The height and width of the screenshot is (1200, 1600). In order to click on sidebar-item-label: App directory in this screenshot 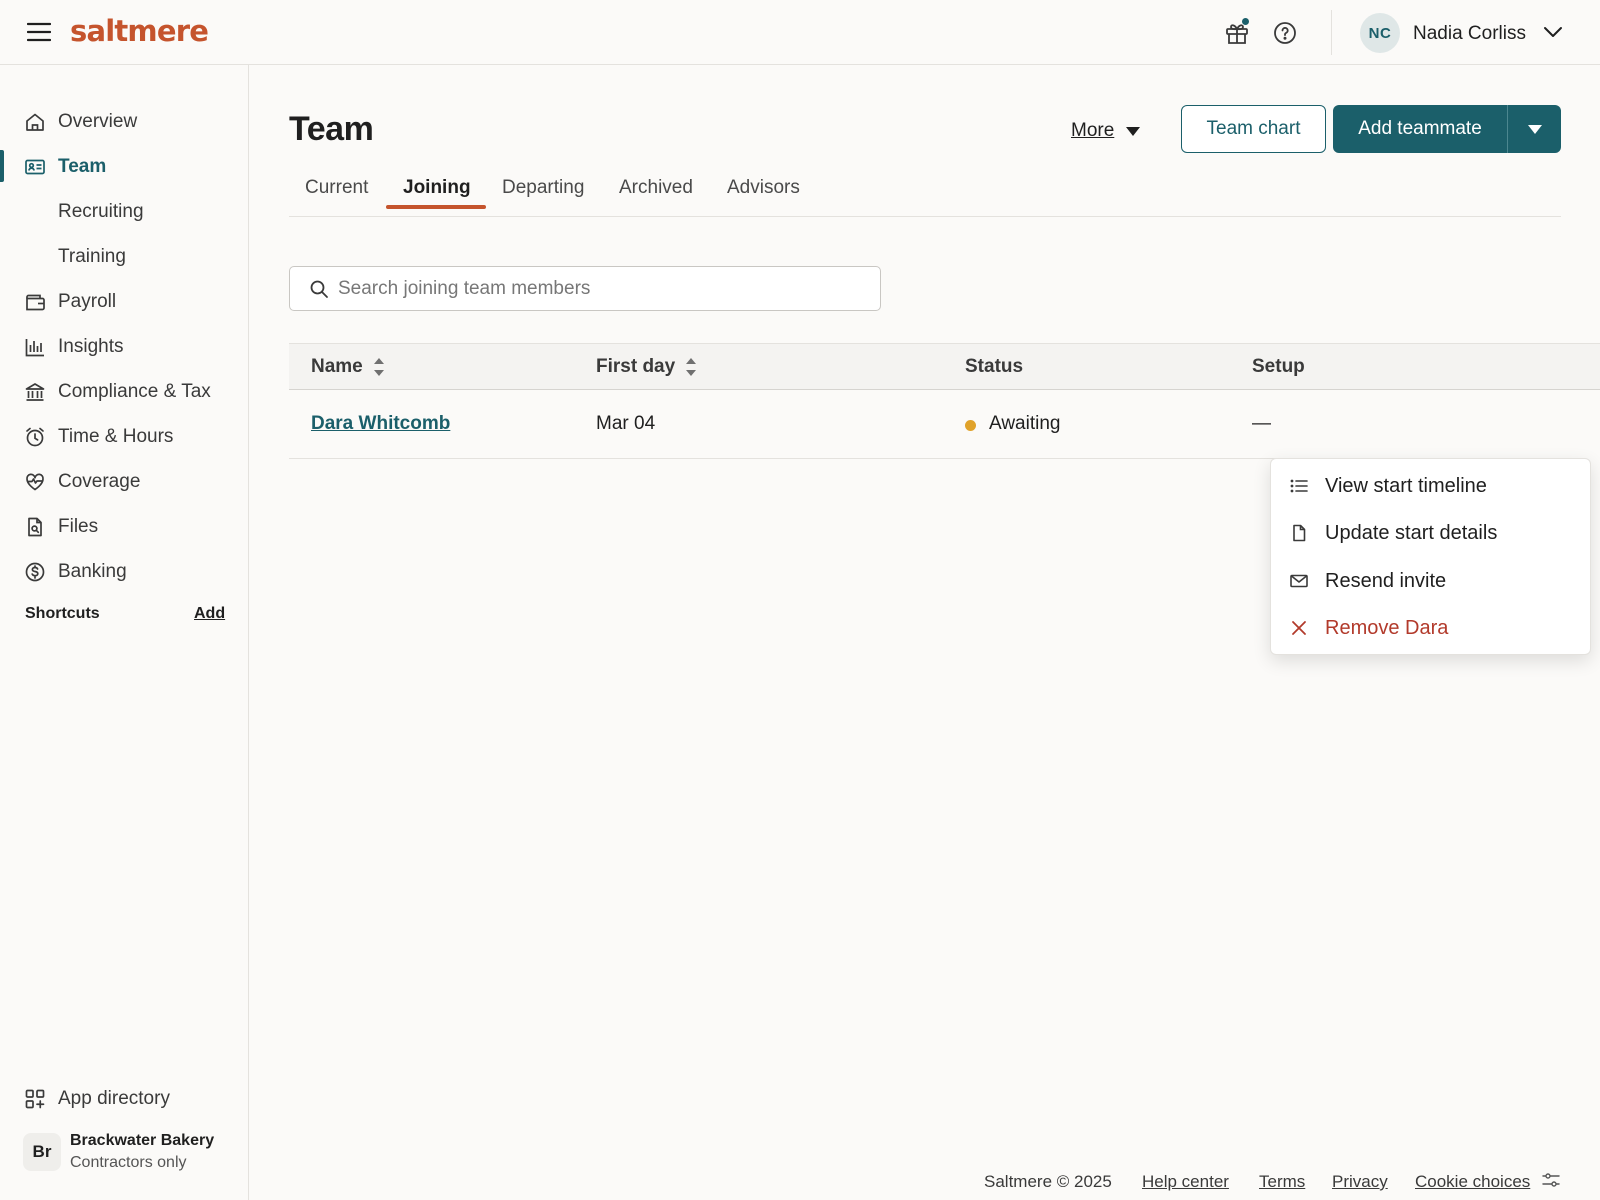, I will do `click(114, 1098)`.